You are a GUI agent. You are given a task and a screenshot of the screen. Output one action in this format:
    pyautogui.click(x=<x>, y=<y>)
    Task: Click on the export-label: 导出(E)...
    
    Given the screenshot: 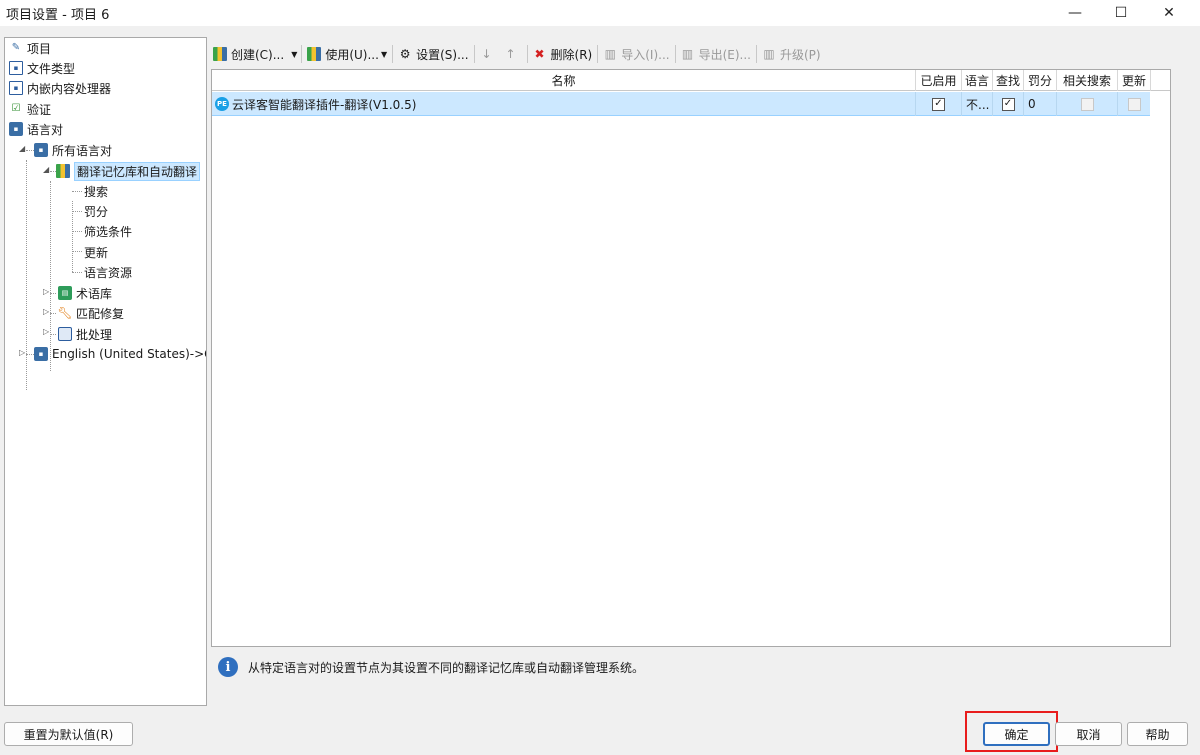 What is the action you would take?
    pyautogui.click(x=724, y=54)
    